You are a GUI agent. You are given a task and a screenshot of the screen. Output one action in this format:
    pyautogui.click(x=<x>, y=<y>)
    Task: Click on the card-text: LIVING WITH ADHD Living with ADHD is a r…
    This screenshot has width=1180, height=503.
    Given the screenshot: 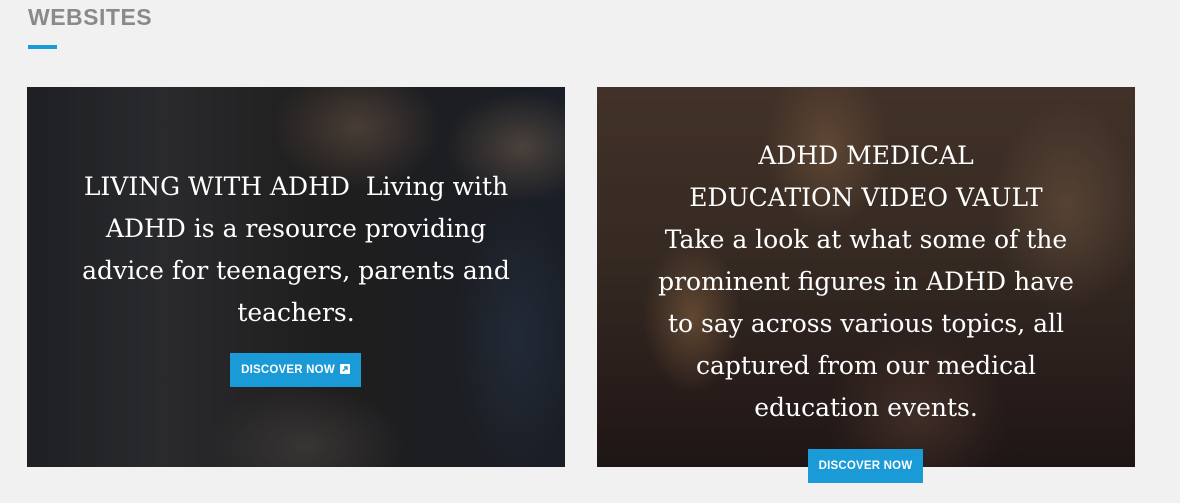 What is the action you would take?
    pyautogui.click(x=296, y=250)
    